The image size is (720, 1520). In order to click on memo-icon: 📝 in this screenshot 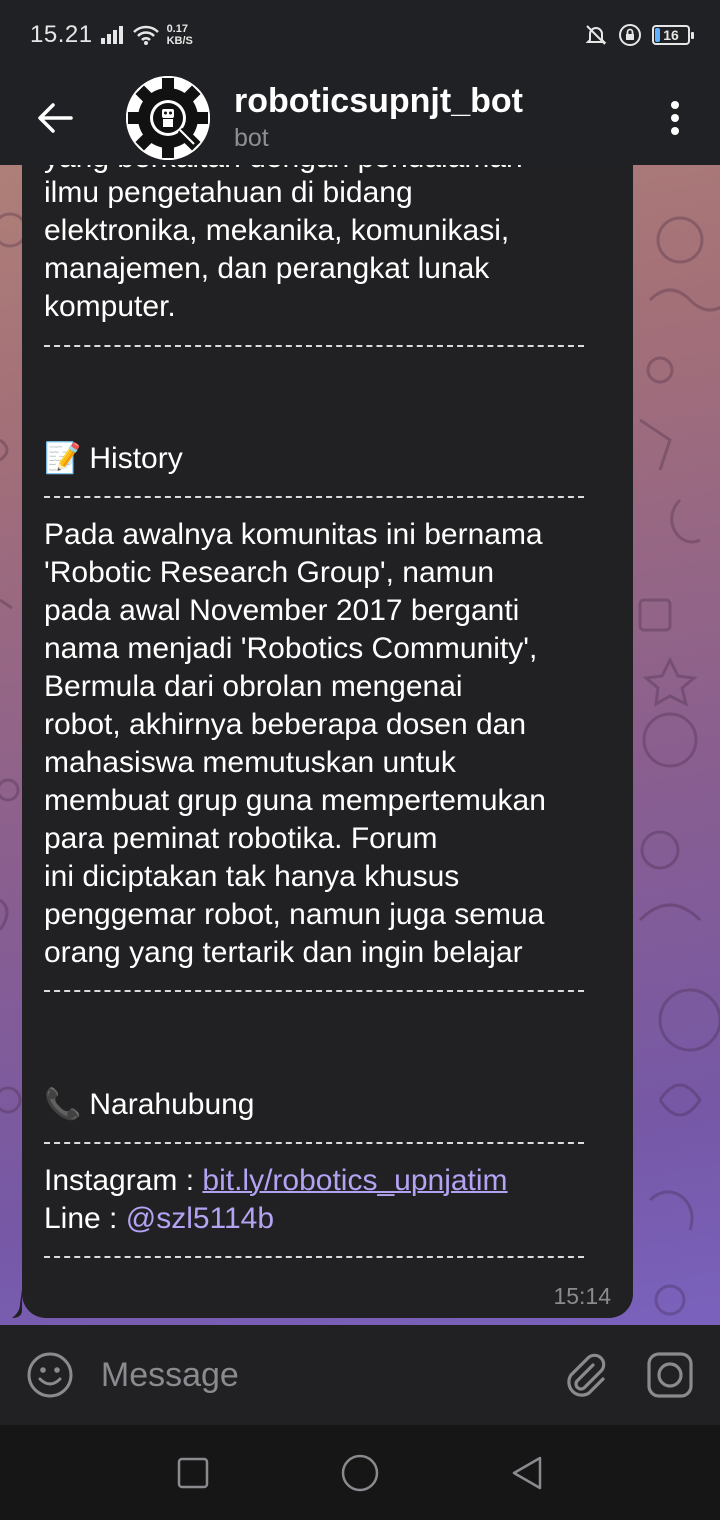, I will do `click(63, 458)`.